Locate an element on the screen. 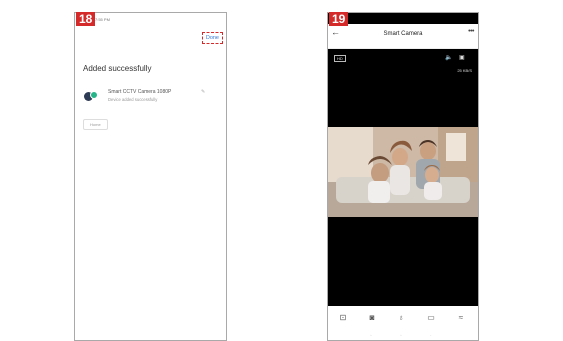 This screenshot has height=341, width=563. microphone-icon: ♁ is located at coordinates (401, 317).